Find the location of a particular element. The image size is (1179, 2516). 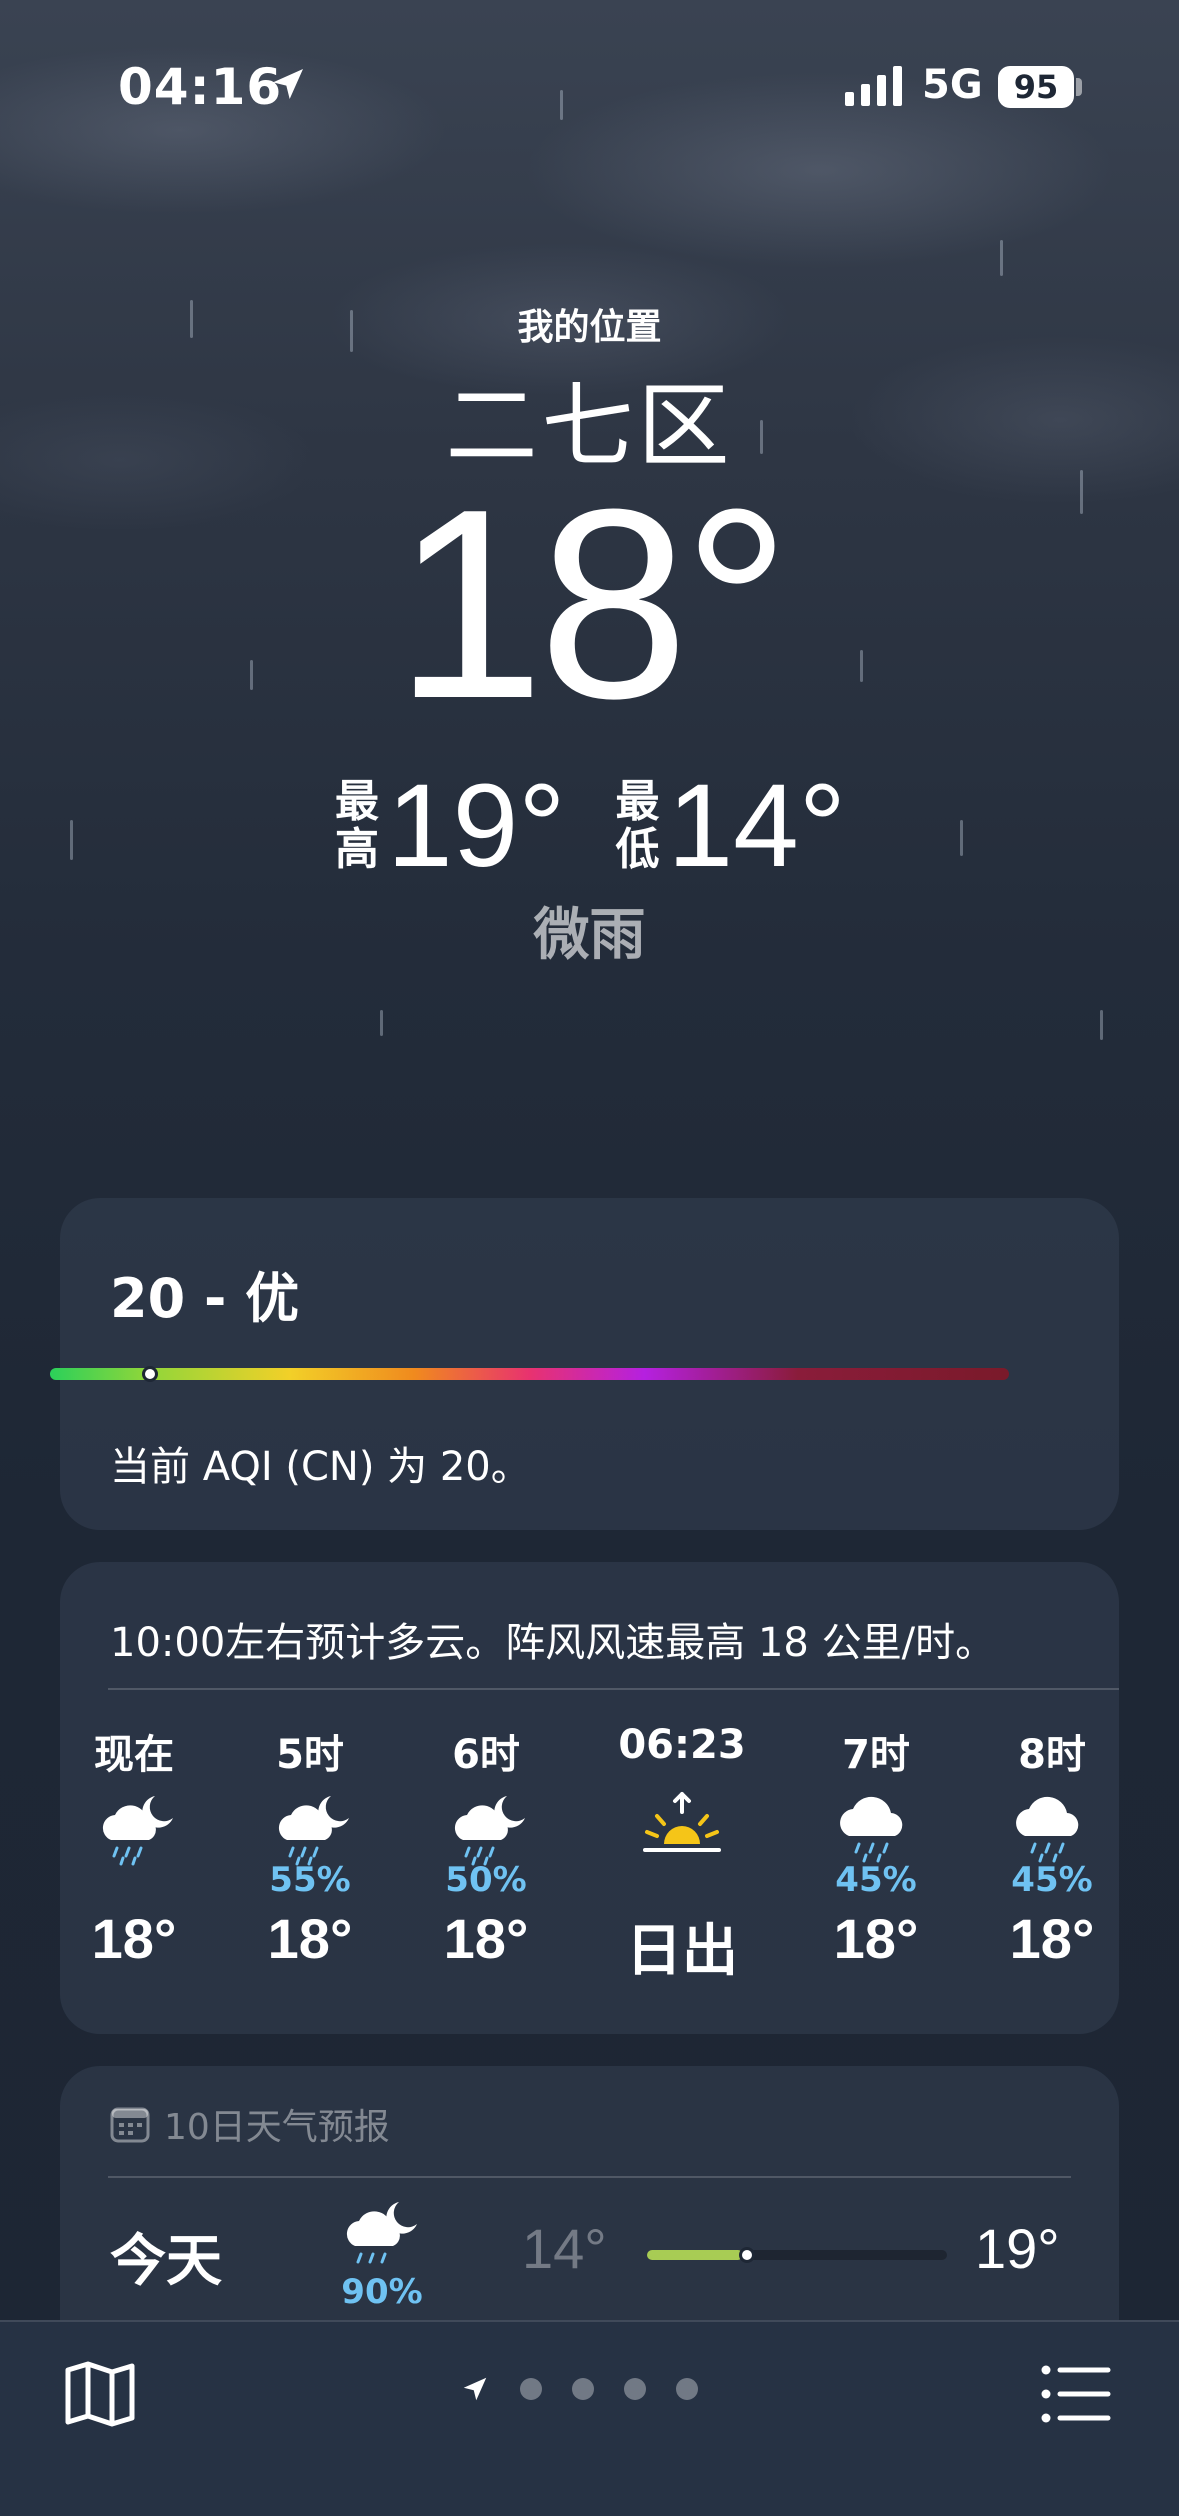

status-bar: 04:16 5G 95 is located at coordinates (589, 70).